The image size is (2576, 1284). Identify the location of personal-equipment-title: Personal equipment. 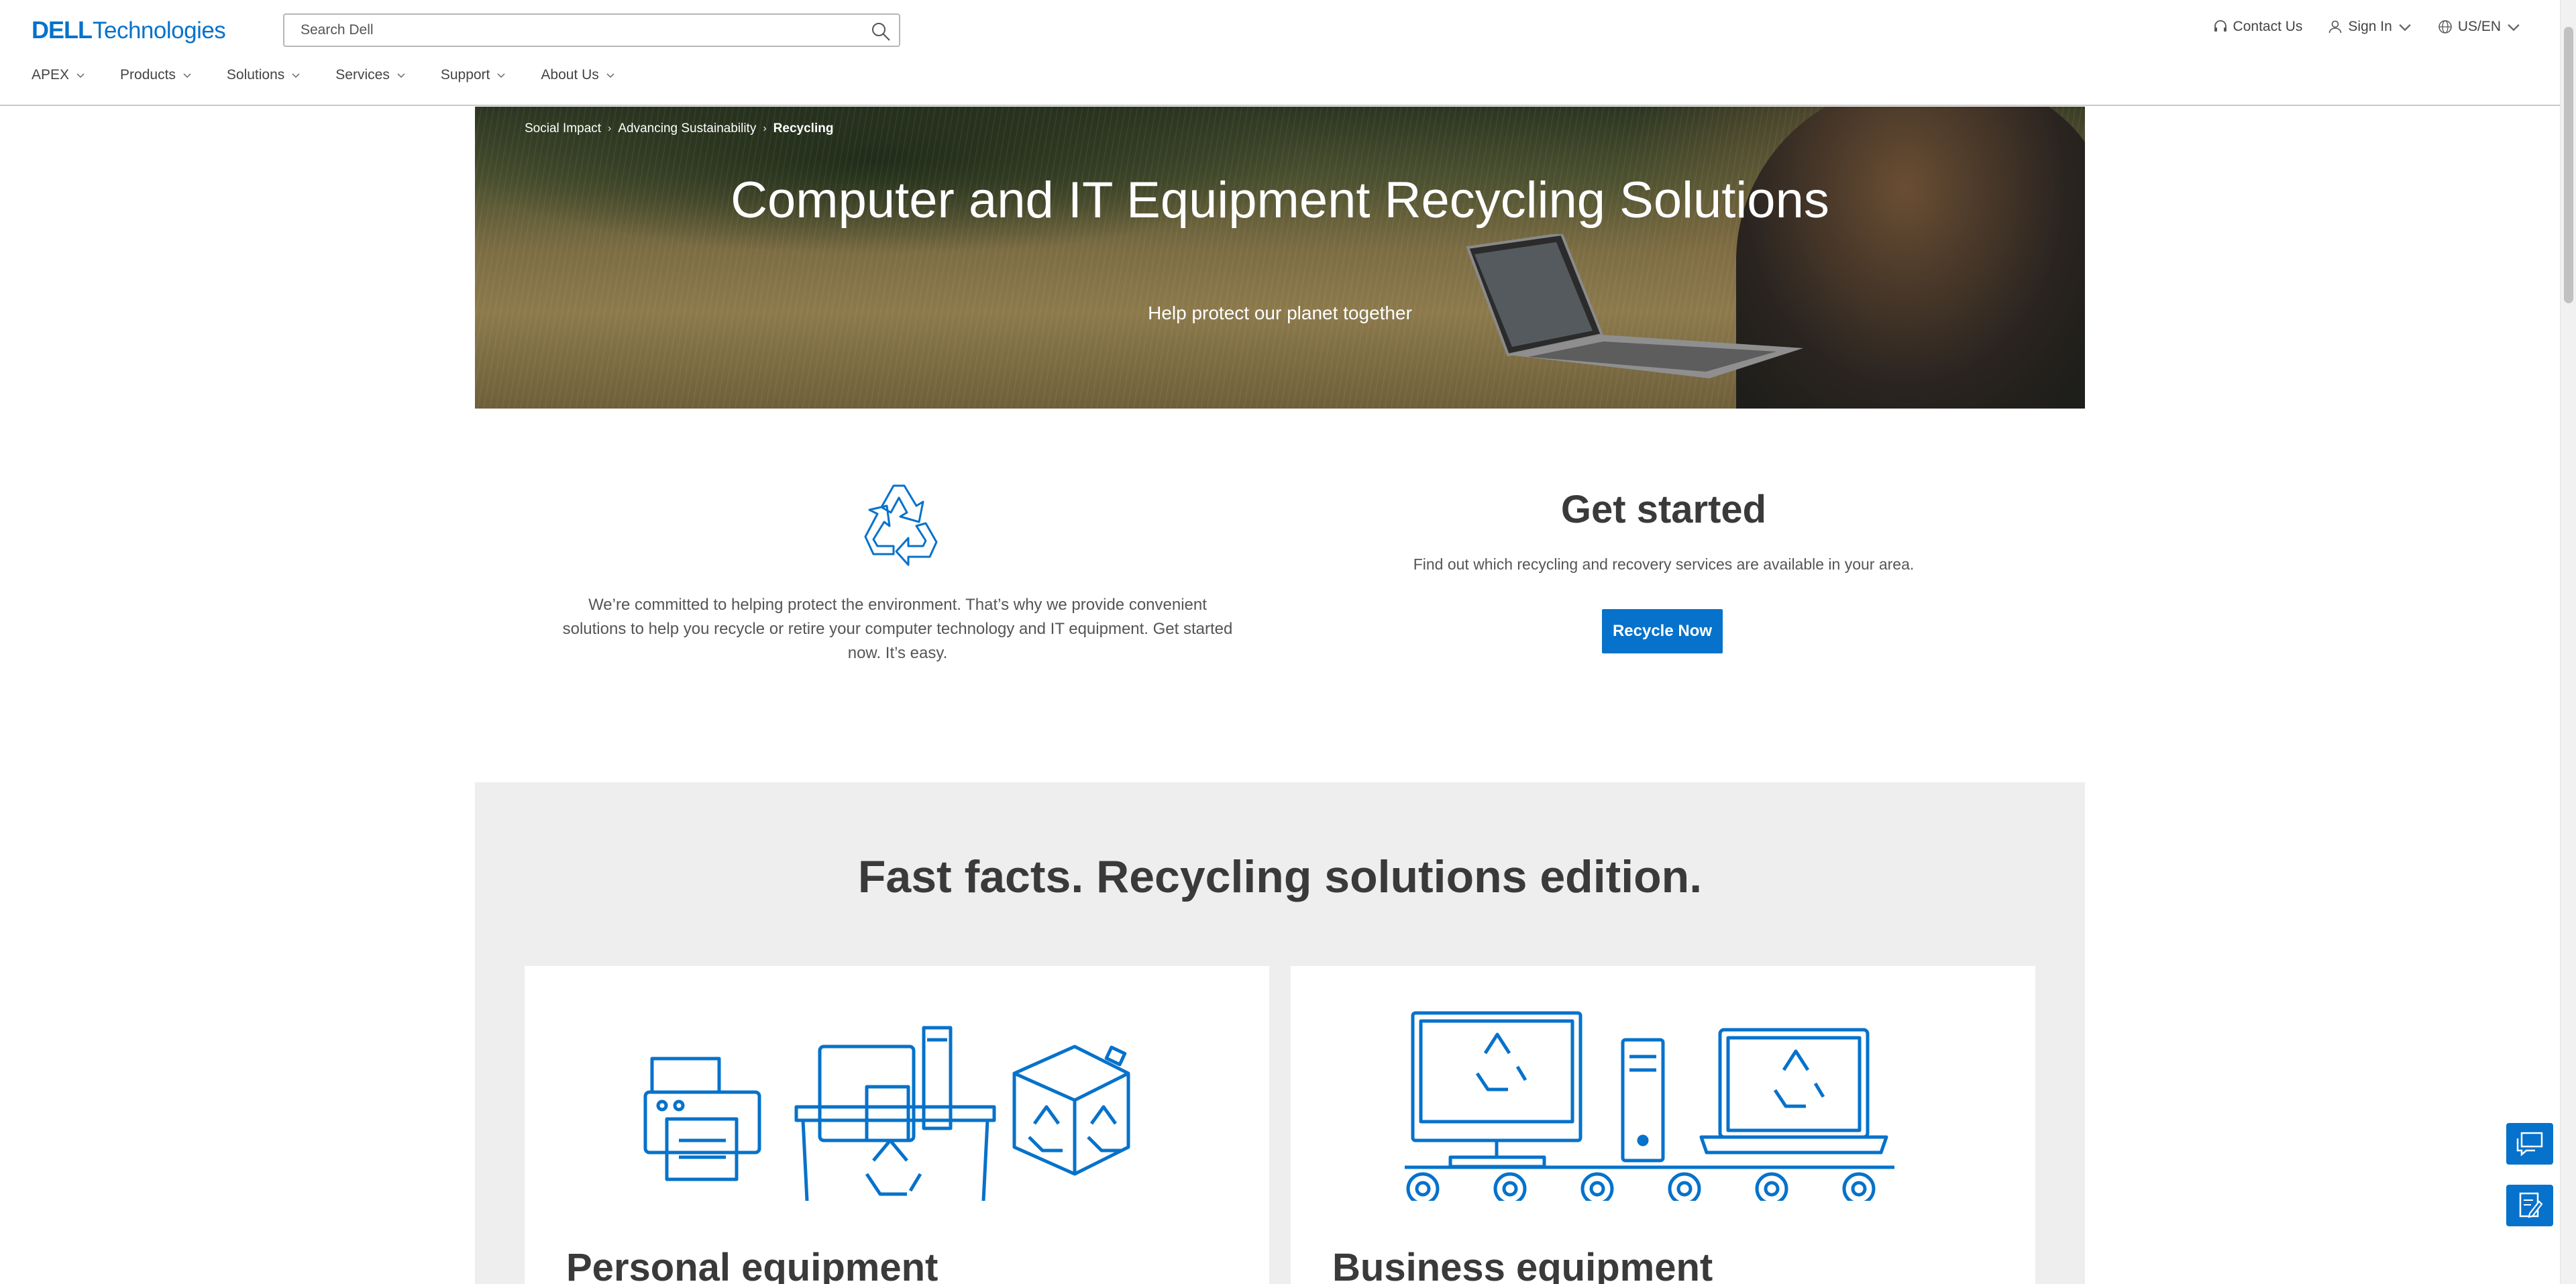
(752, 1265).